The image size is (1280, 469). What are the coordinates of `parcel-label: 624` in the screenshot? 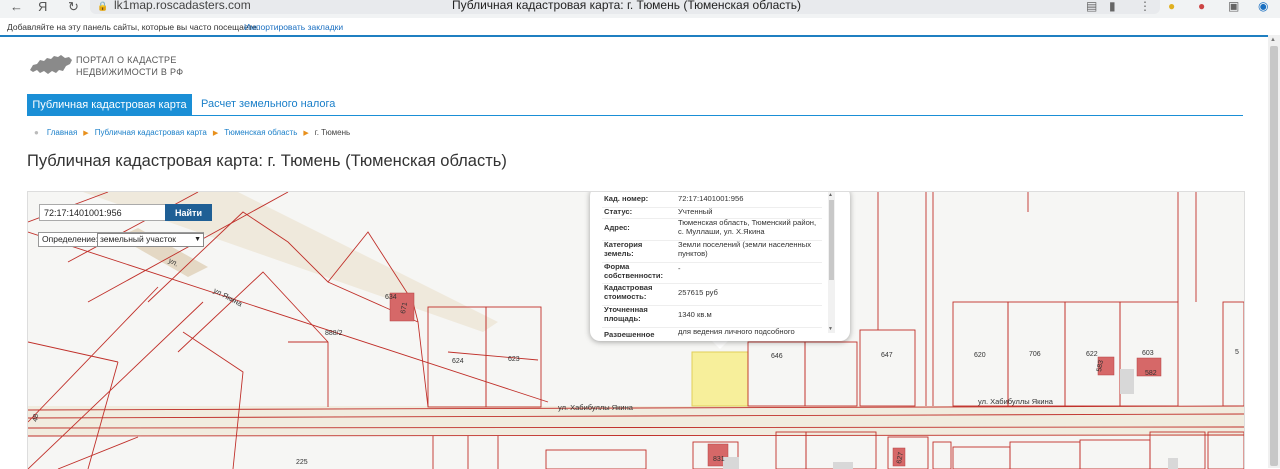 It's located at (458, 361).